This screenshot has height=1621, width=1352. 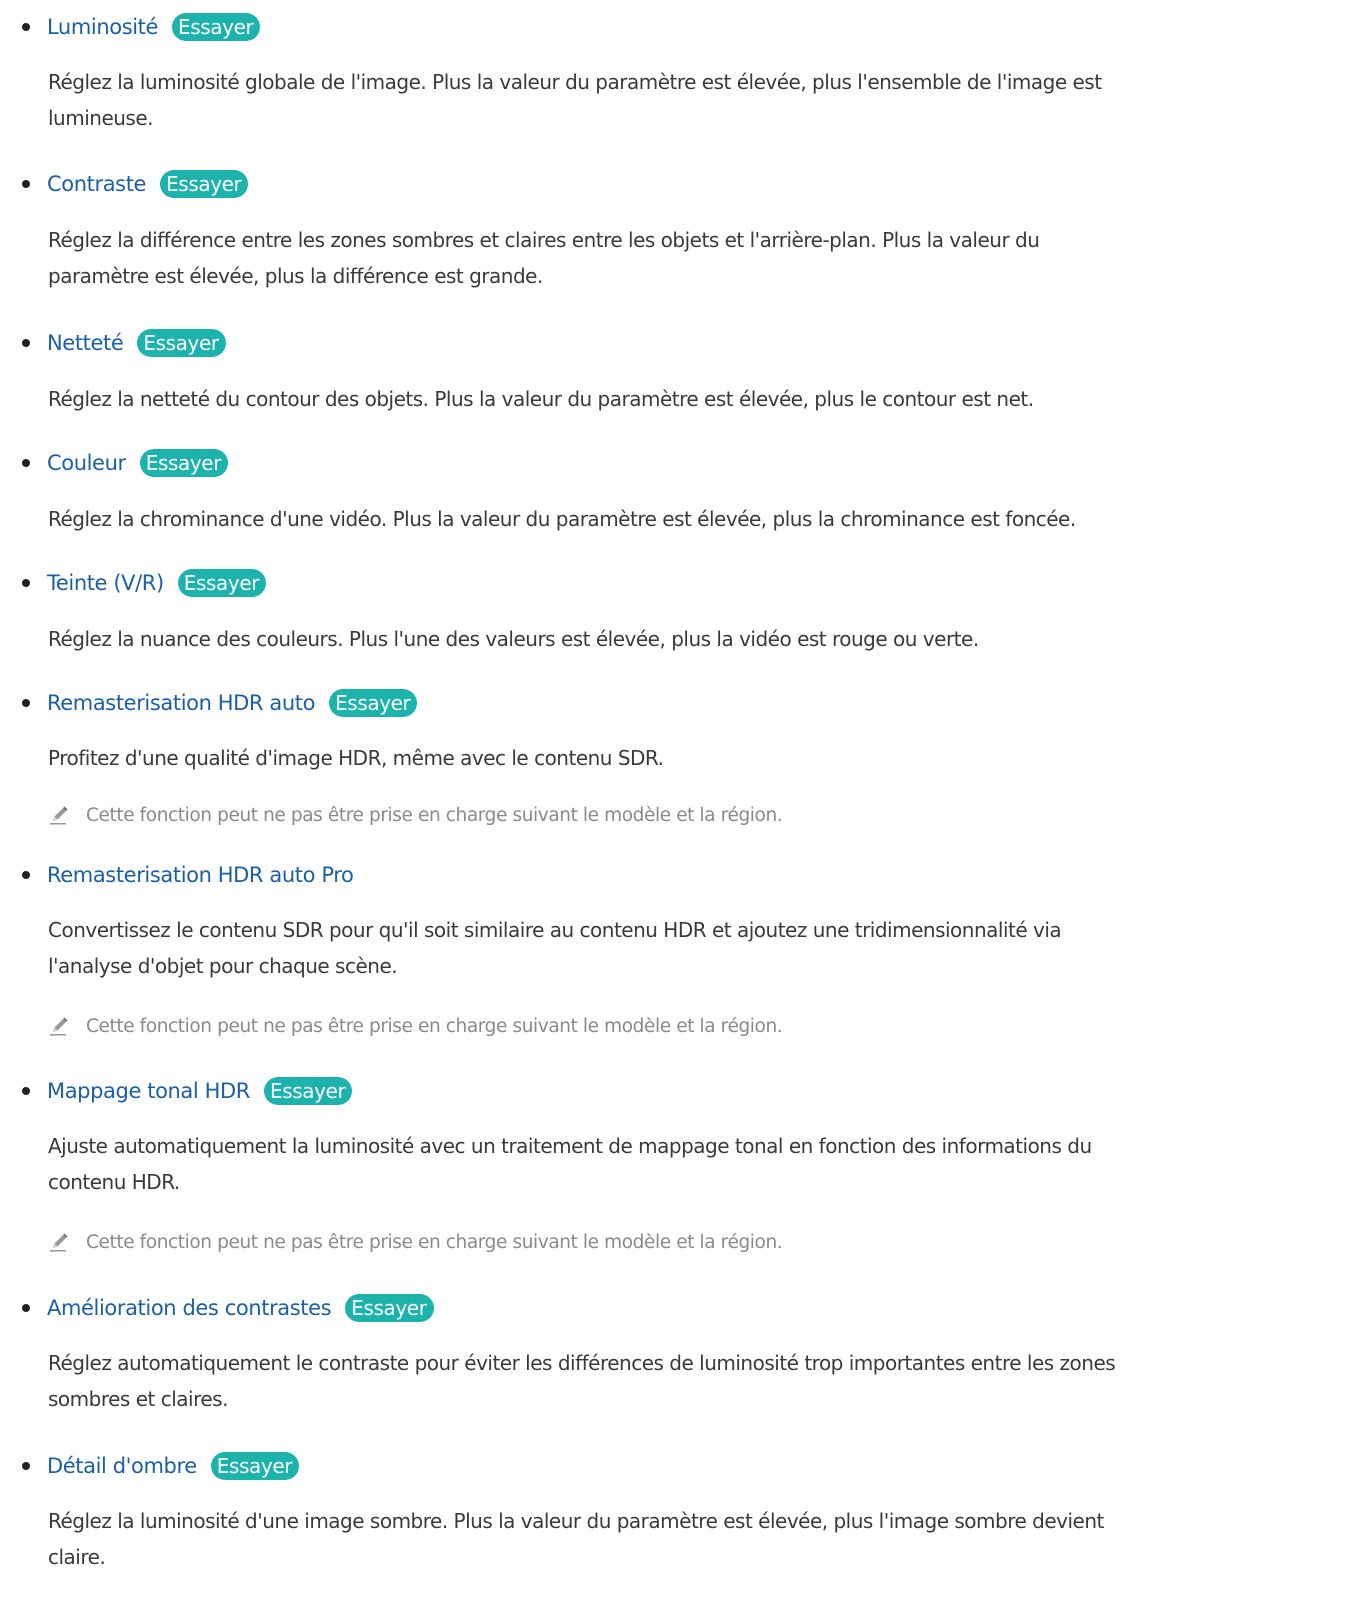 What do you see at coordinates (122, 1466) in the screenshot?
I see `item-title: Détail d'ombre` at bounding box center [122, 1466].